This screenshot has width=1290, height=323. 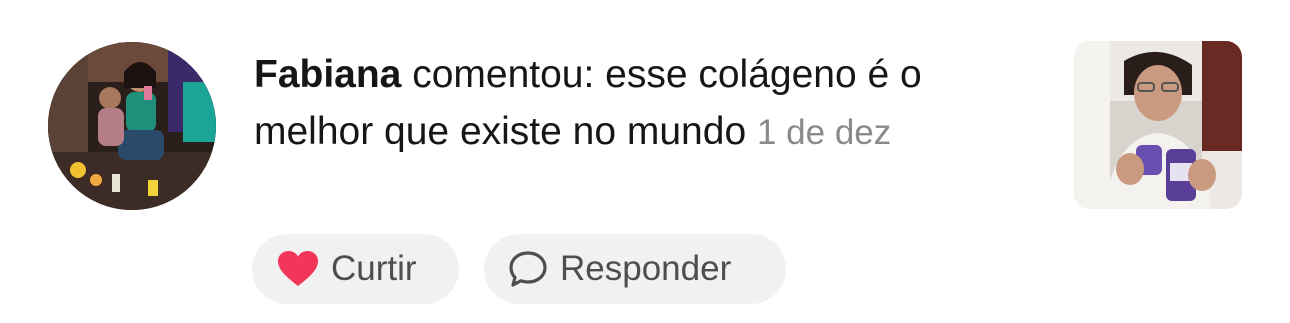 I want to click on comment-author: Fabiana, so click(x=327, y=74).